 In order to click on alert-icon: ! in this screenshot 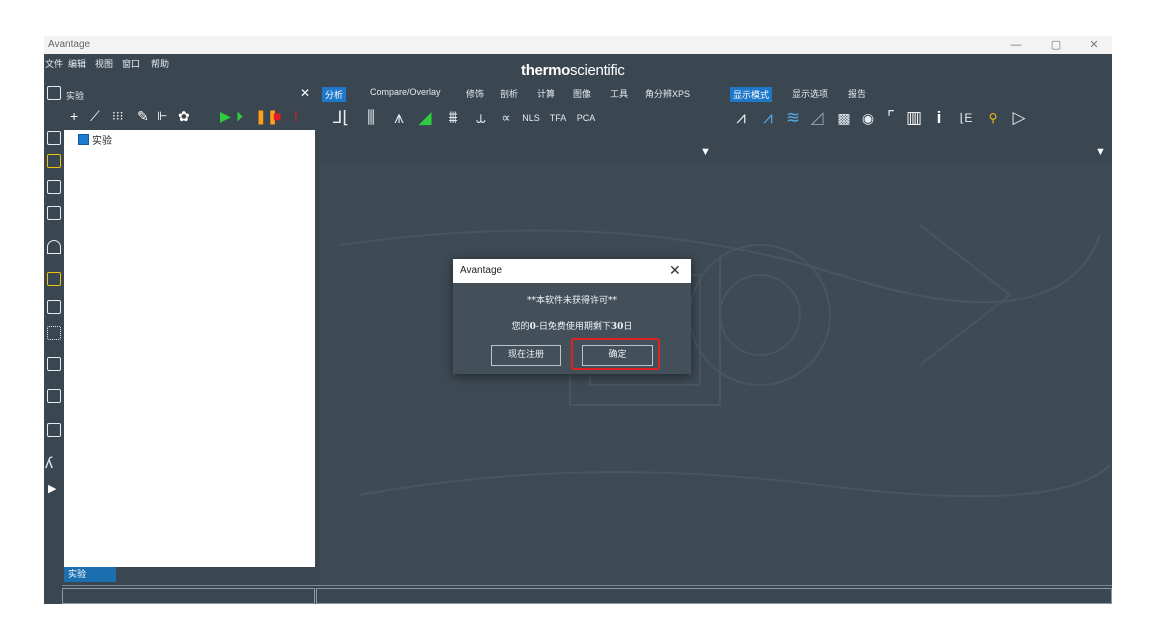, I will do `click(296, 116)`.